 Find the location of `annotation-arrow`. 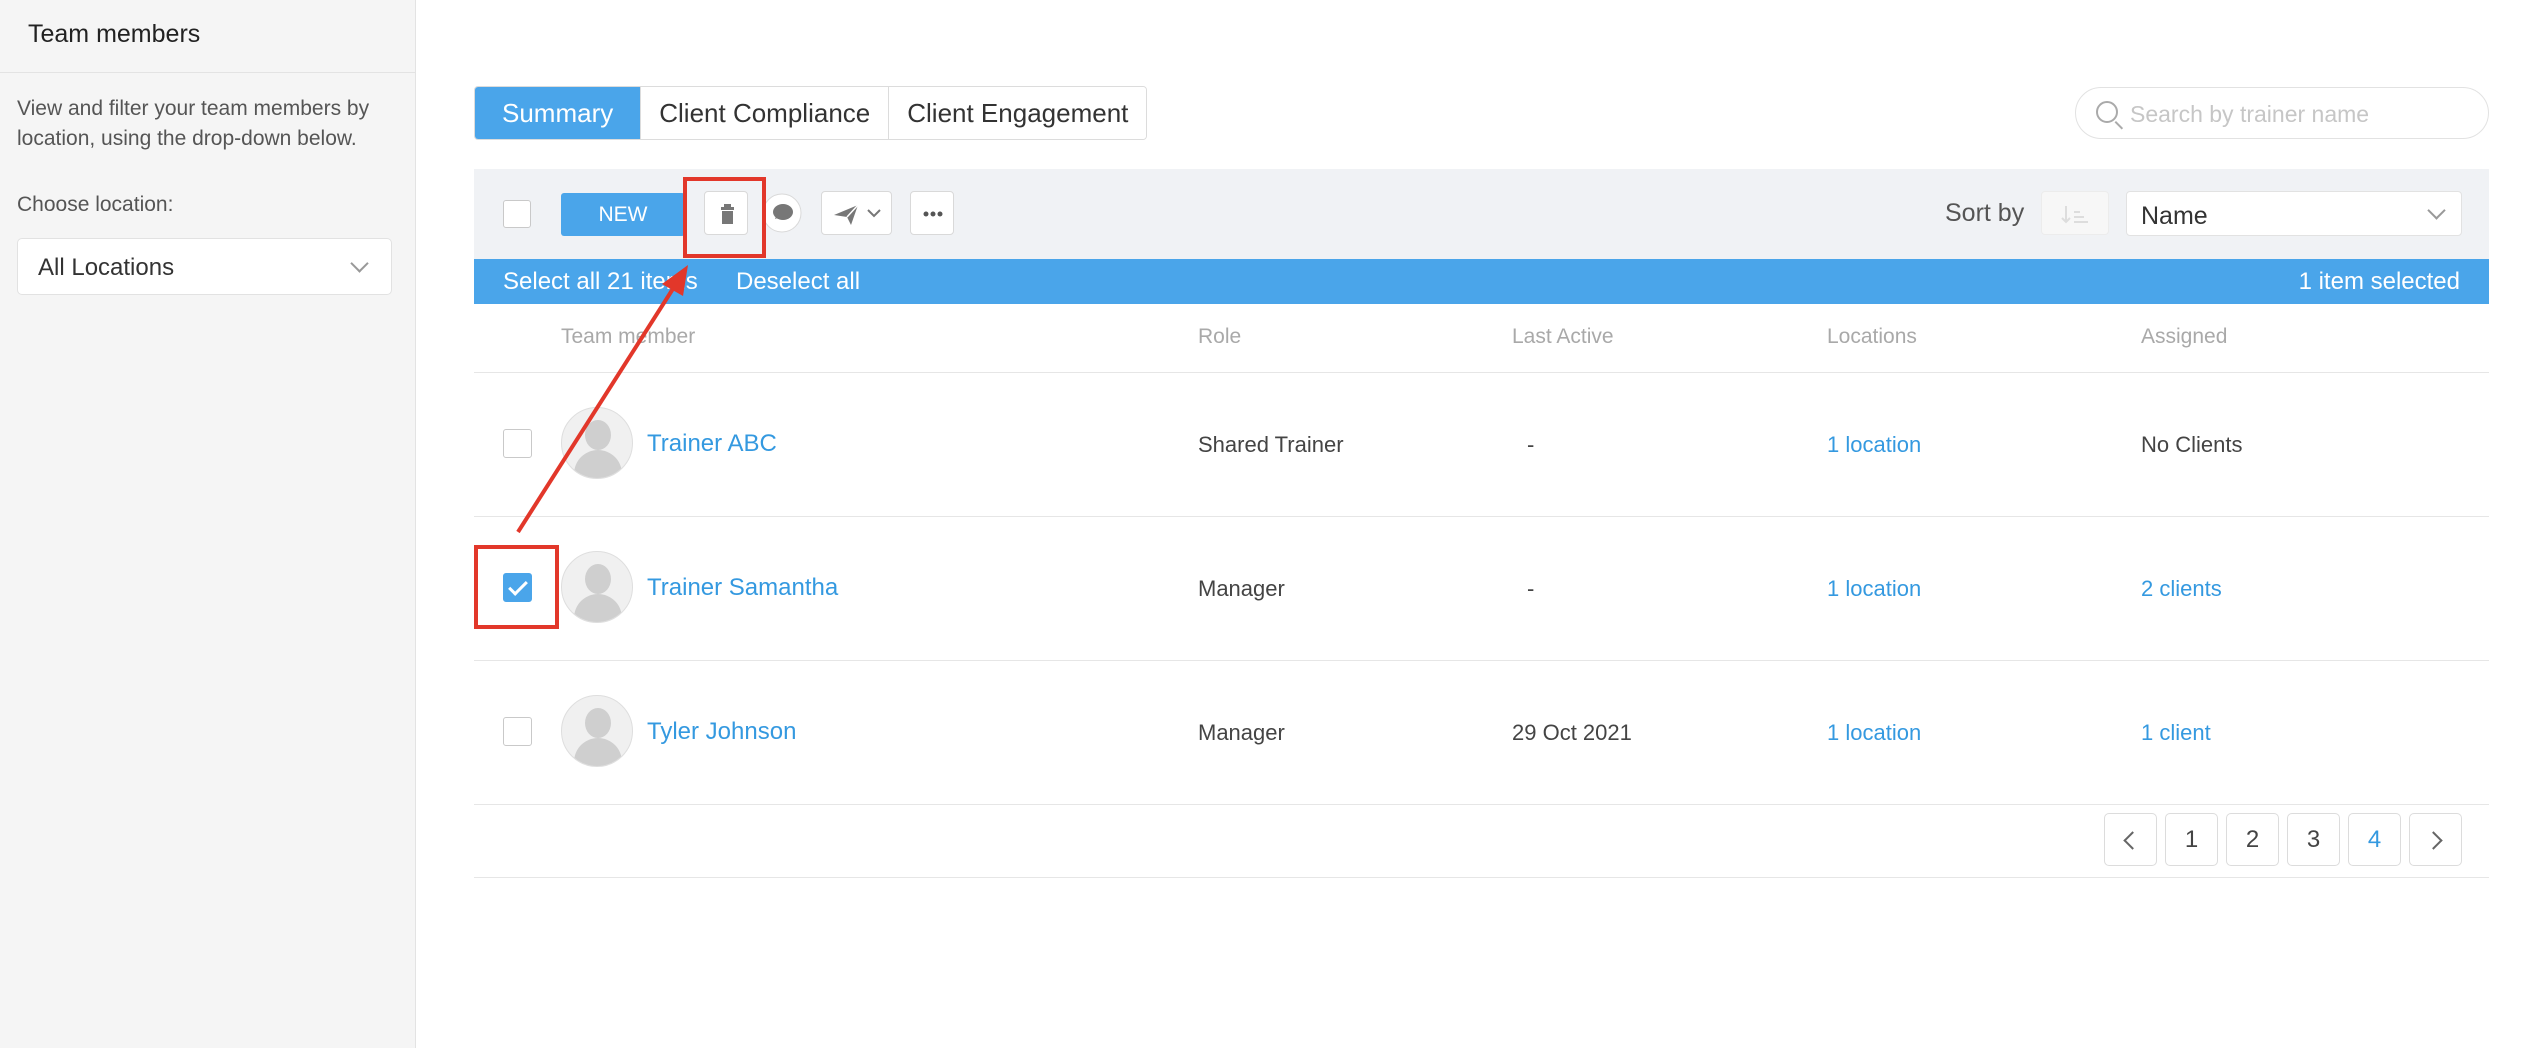

annotation-arrow is located at coordinates (602, 399).